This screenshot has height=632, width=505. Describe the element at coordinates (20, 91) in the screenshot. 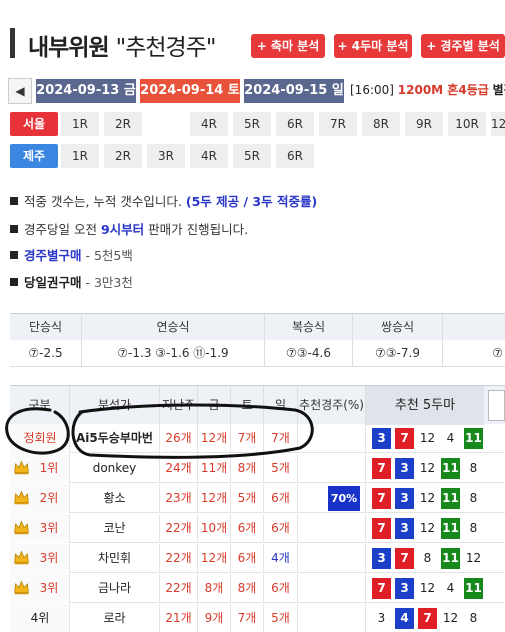

I see `prev-date-button: ◀` at that location.